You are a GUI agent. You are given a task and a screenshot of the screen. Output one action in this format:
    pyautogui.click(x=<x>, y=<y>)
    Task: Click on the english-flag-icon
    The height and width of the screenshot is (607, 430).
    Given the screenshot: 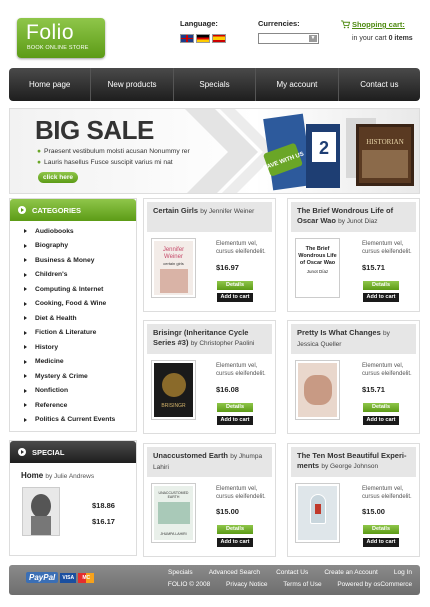 What is the action you would take?
    pyautogui.click(x=187, y=38)
    